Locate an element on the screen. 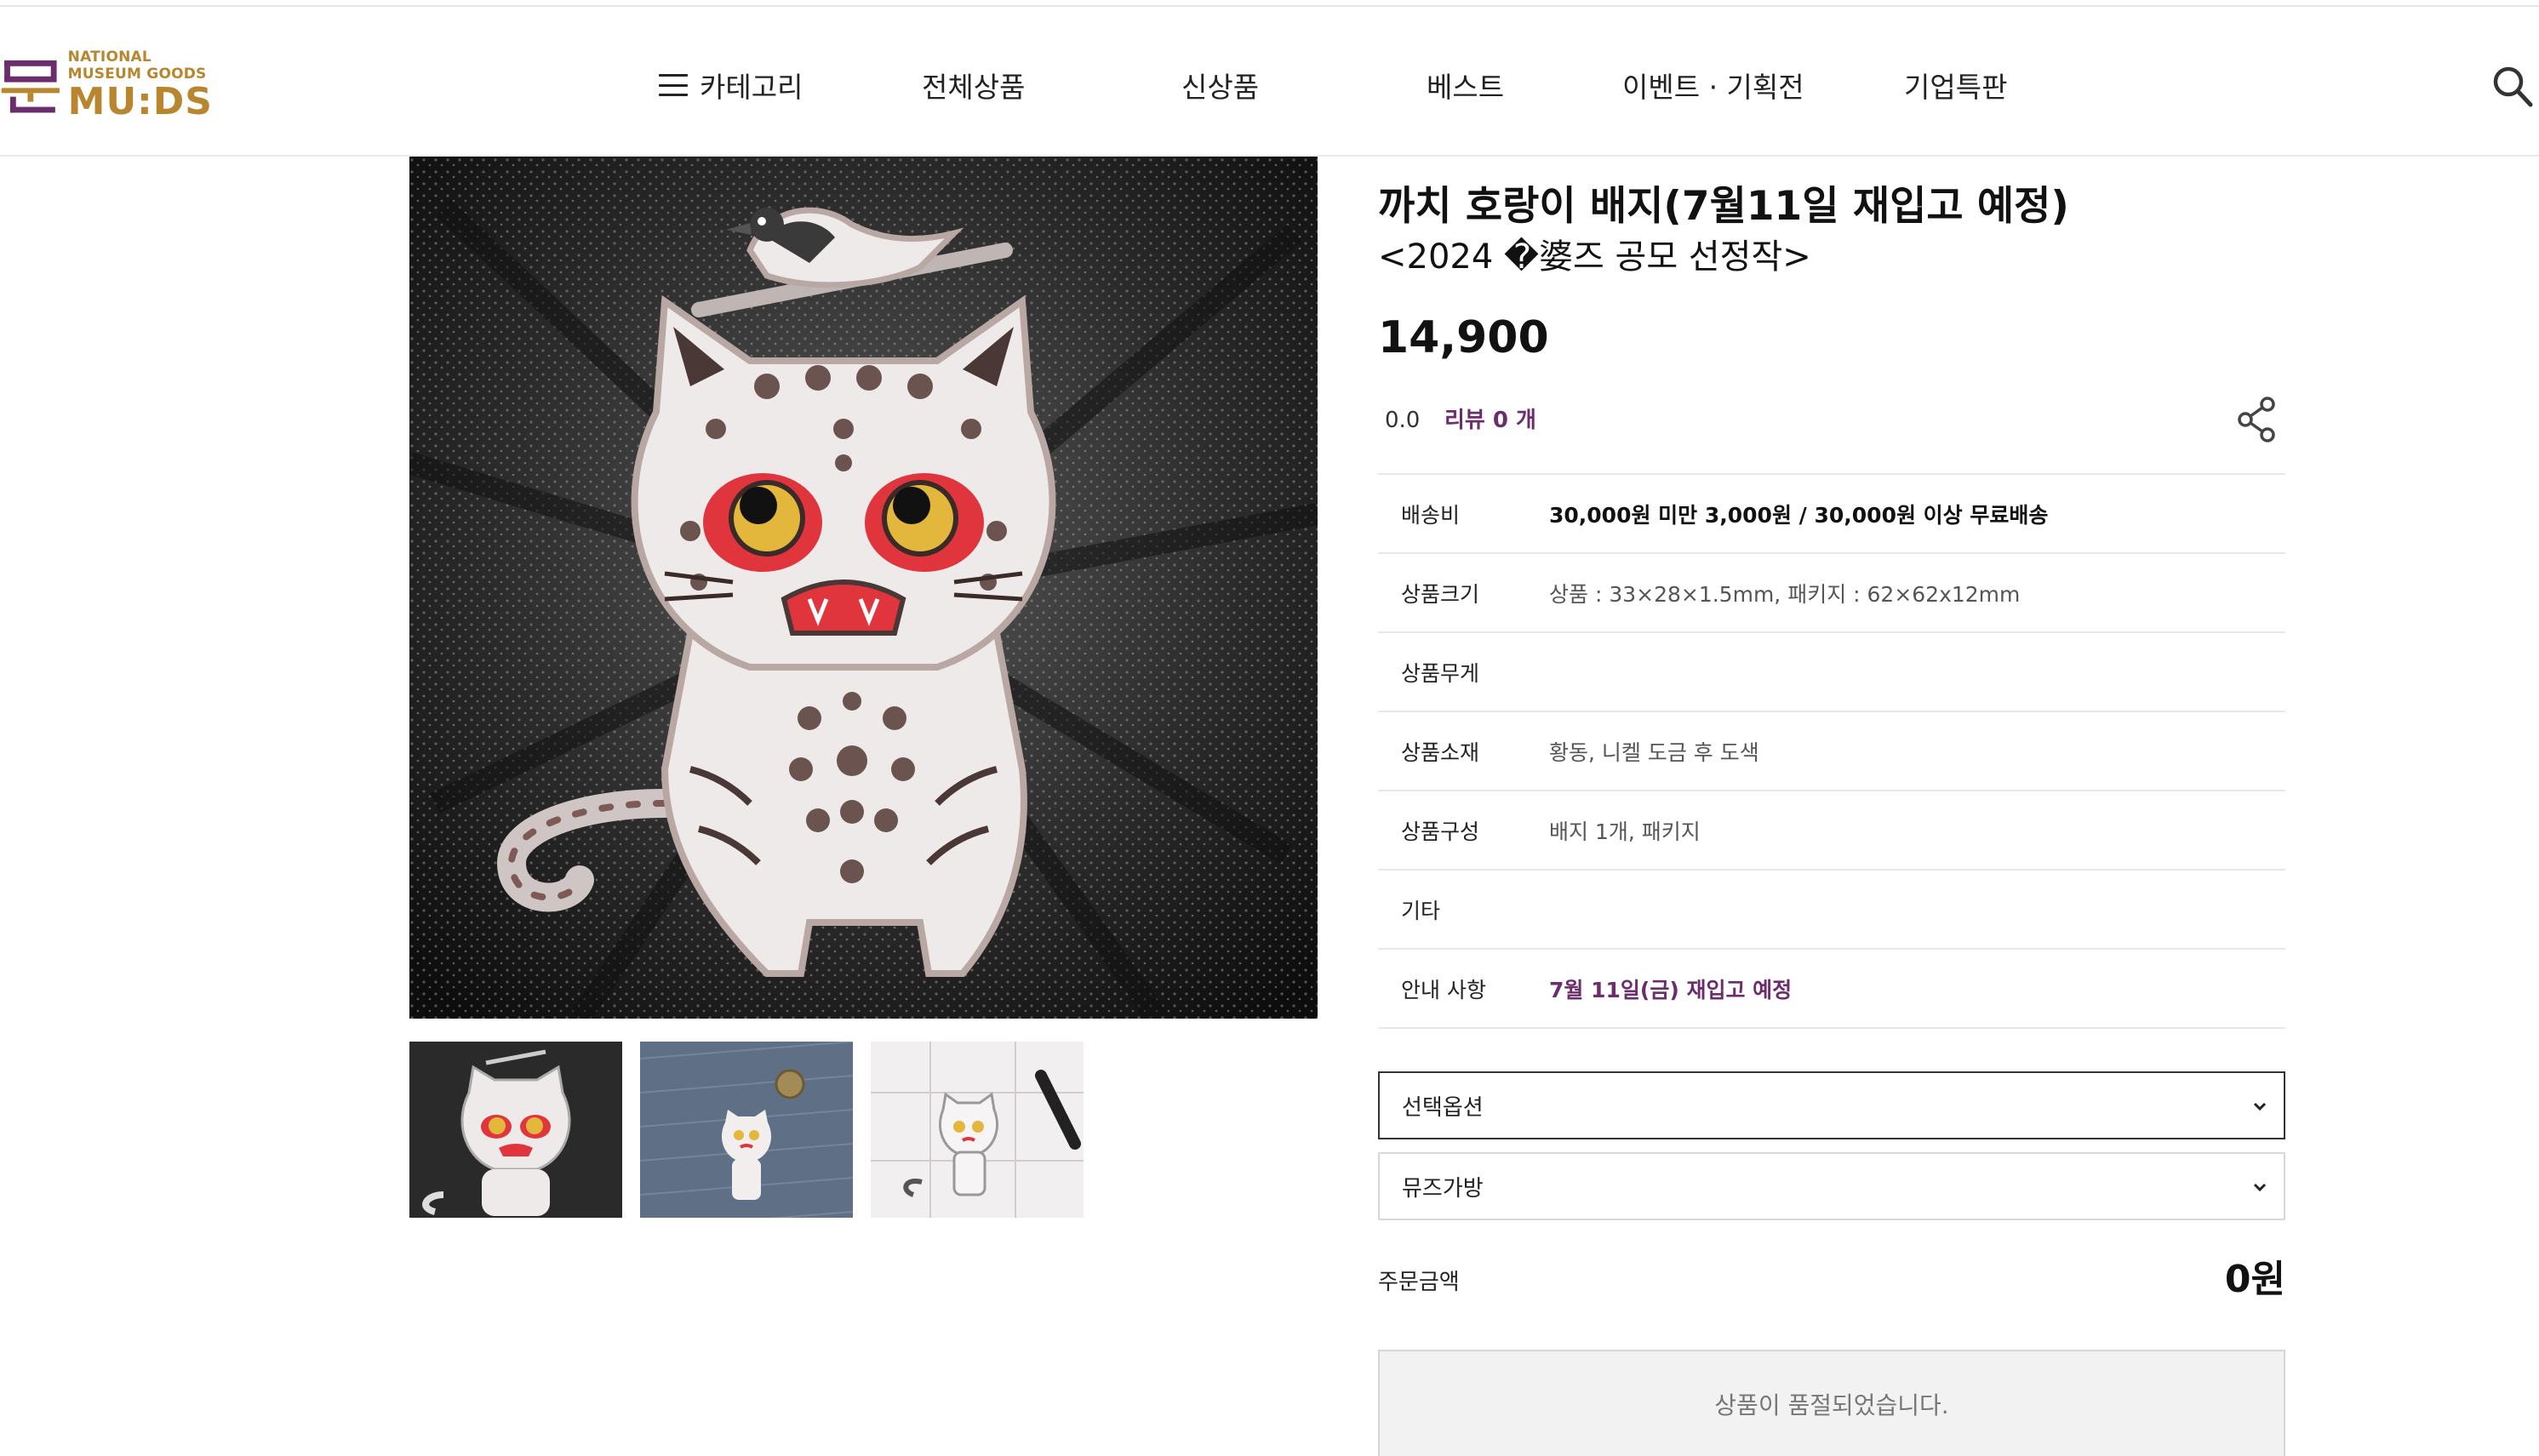 Image resolution: width=2539 pixels, height=1456 pixels. order-total-value: 0원 is located at coordinates (2254, 1279).